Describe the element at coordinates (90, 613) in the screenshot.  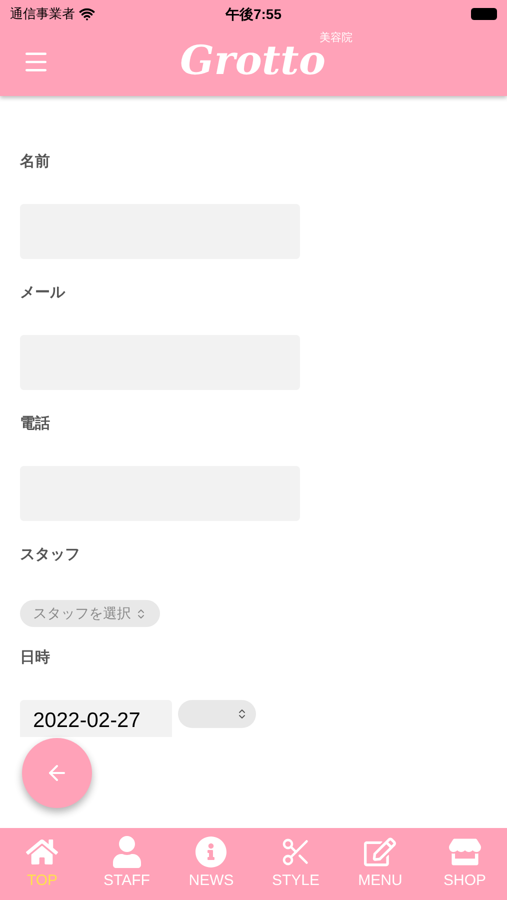
I see `staff-select: スタッフを選択` at that location.